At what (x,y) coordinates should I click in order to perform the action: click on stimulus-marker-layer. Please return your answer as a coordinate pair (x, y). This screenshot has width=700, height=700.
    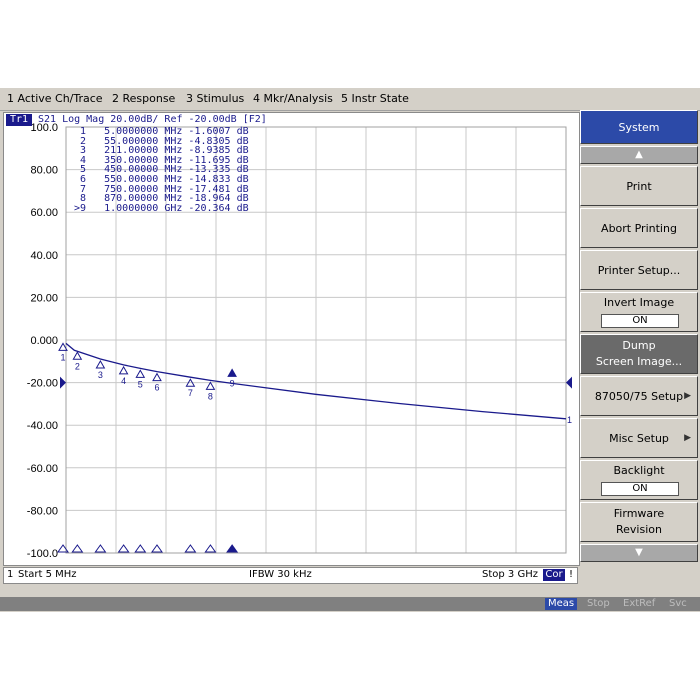
    Looking at the image, I should click on (148, 548).